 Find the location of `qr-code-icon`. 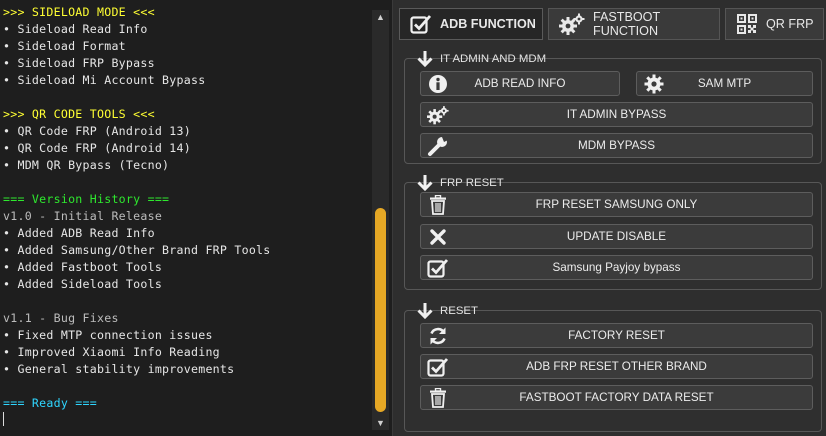

qr-code-icon is located at coordinates (747, 24).